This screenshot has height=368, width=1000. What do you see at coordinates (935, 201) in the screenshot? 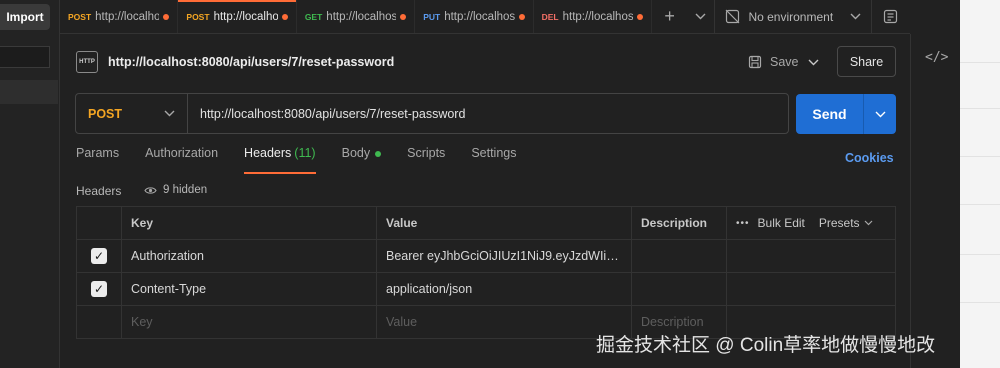
I see `right-sidebar: </>` at bounding box center [935, 201].